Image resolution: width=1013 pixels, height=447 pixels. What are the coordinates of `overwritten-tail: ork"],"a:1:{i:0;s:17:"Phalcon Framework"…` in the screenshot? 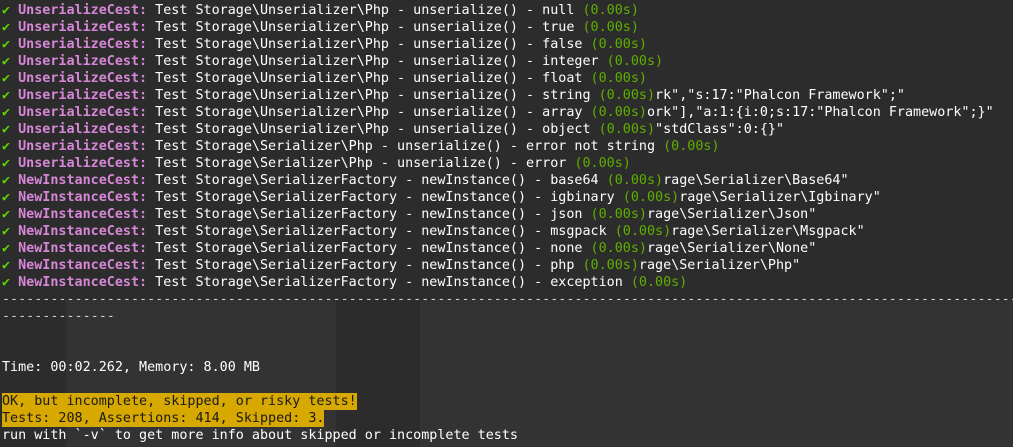 It's located at (820, 112).